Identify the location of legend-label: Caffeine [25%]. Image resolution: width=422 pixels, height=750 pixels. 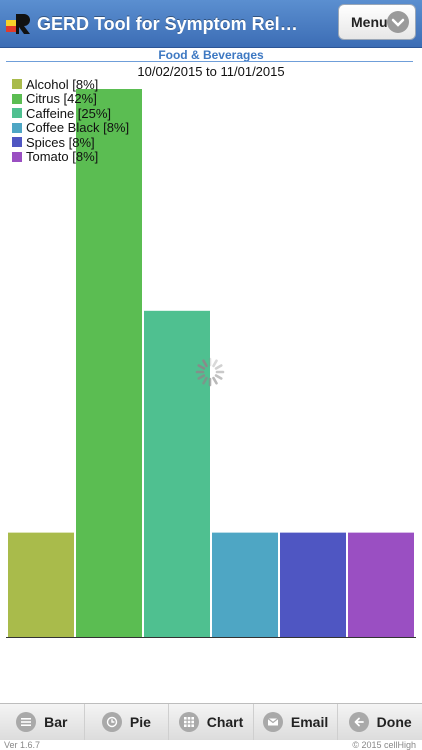
(69, 113).